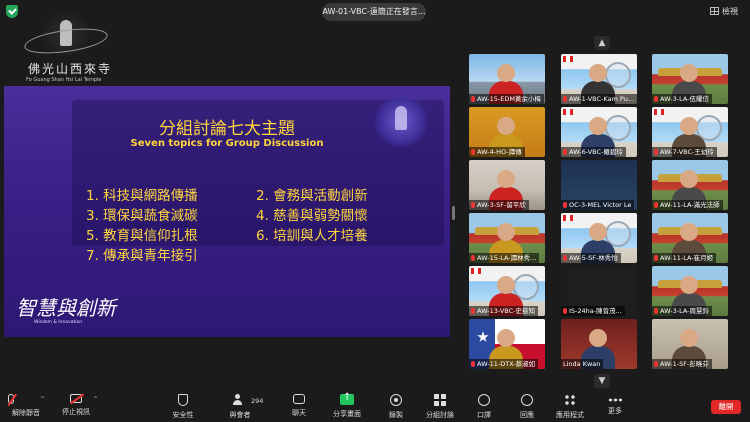  I want to click on view-button-label: 檢視, so click(730, 11).